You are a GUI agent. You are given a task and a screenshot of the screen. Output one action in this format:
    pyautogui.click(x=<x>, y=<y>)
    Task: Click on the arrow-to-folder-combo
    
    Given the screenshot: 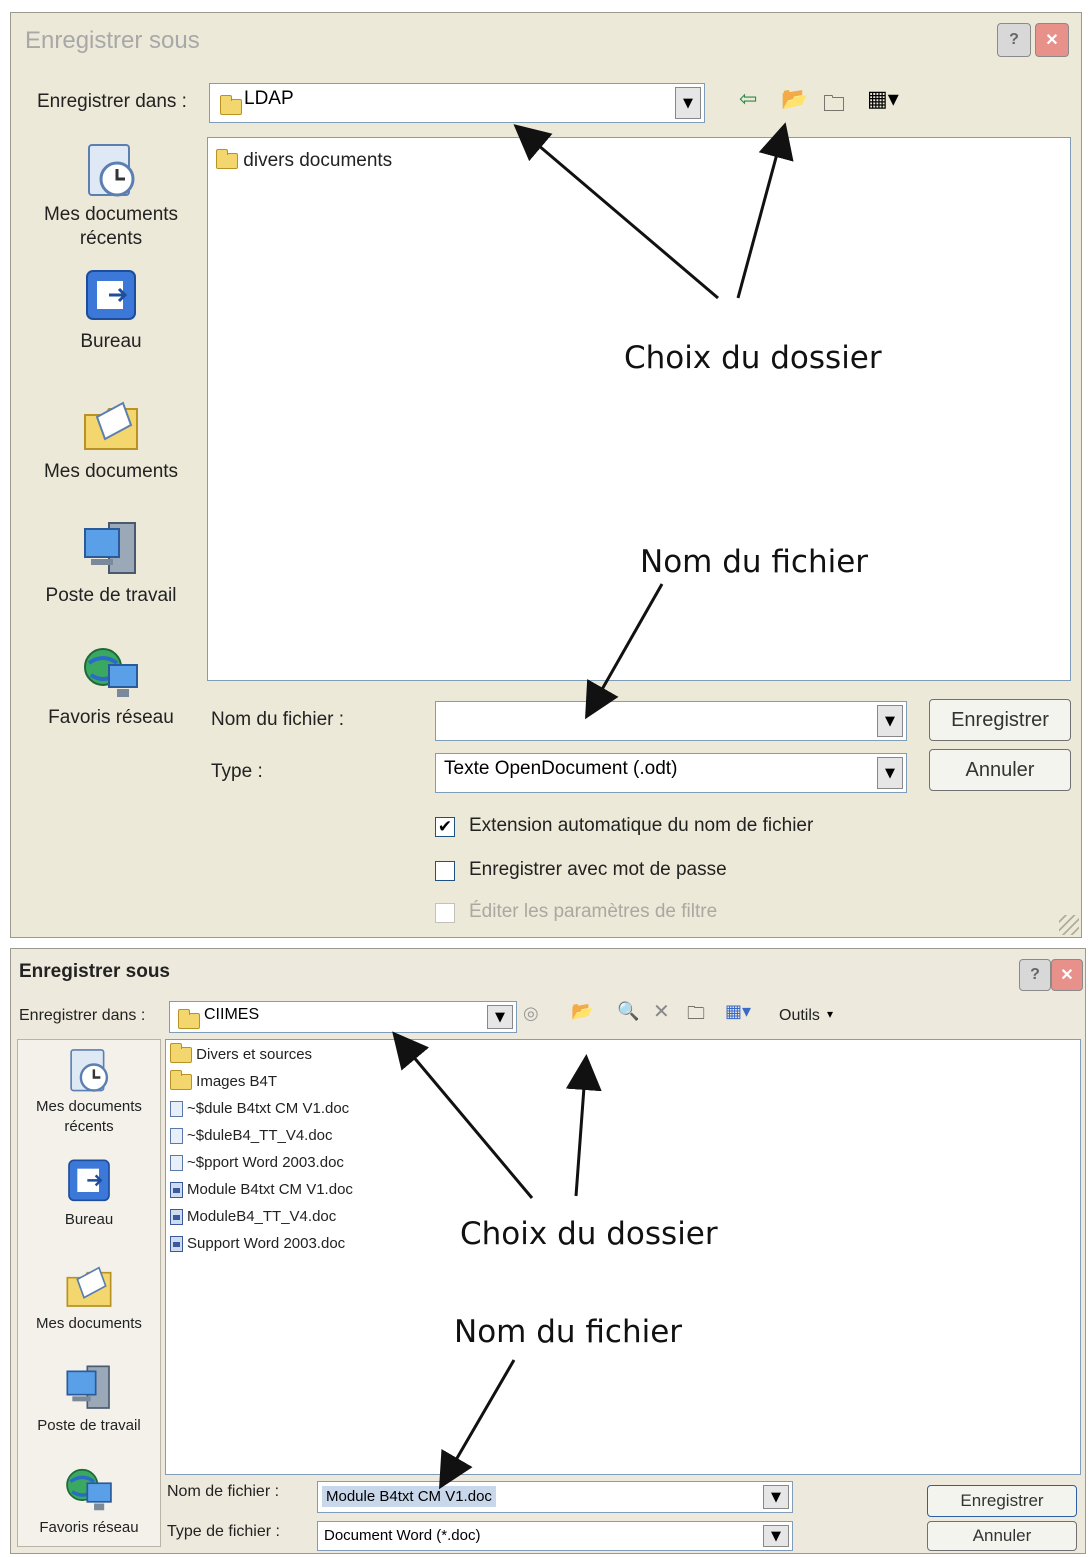 What is the action you would take?
    pyautogui.click(x=616, y=212)
    